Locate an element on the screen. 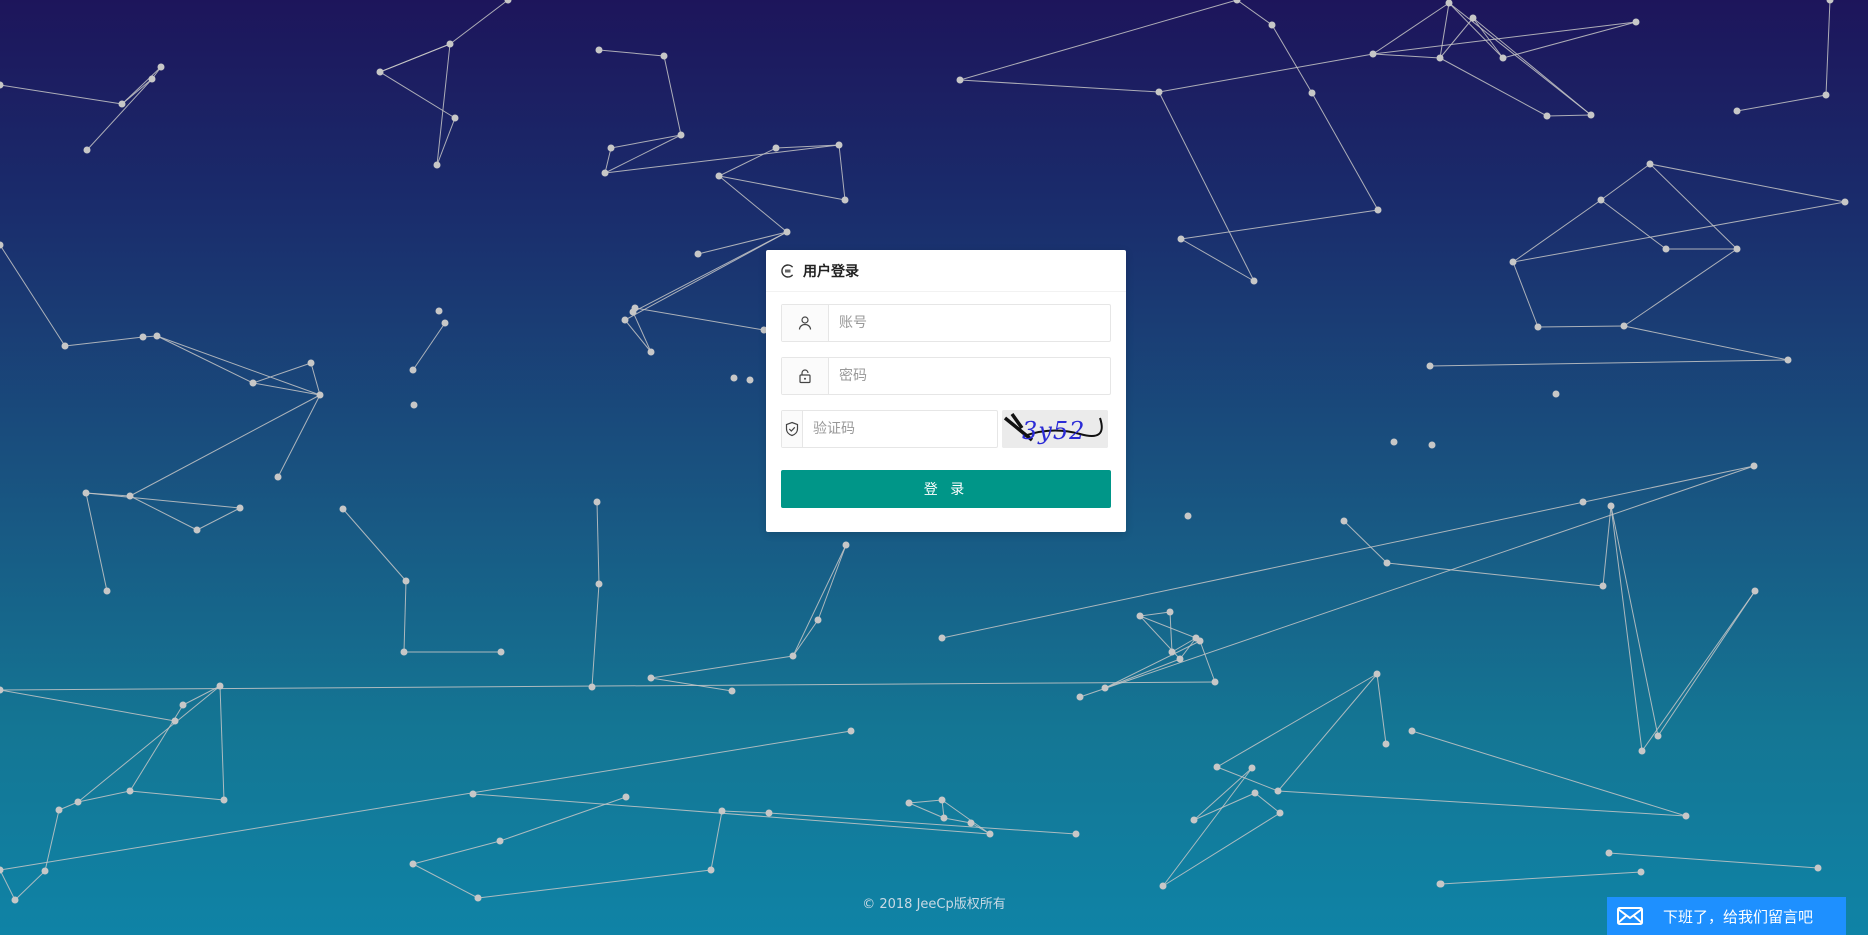 The height and width of the screenshot is (935, 1868). mail-icon is located at coordinates (1630, 916).